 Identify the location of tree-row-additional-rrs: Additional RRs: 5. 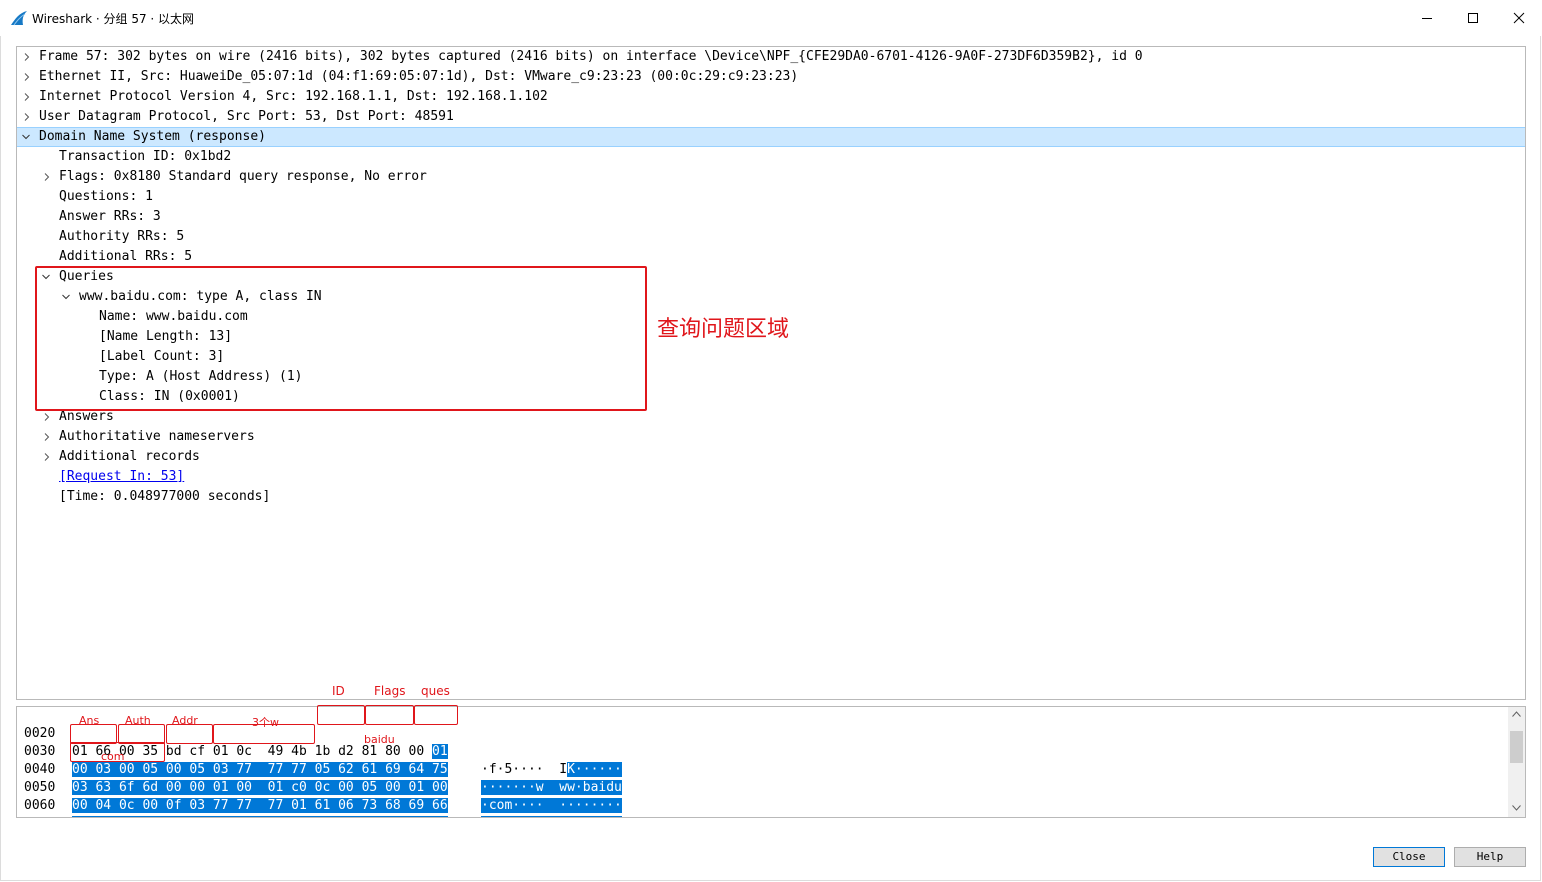
(771, 257).